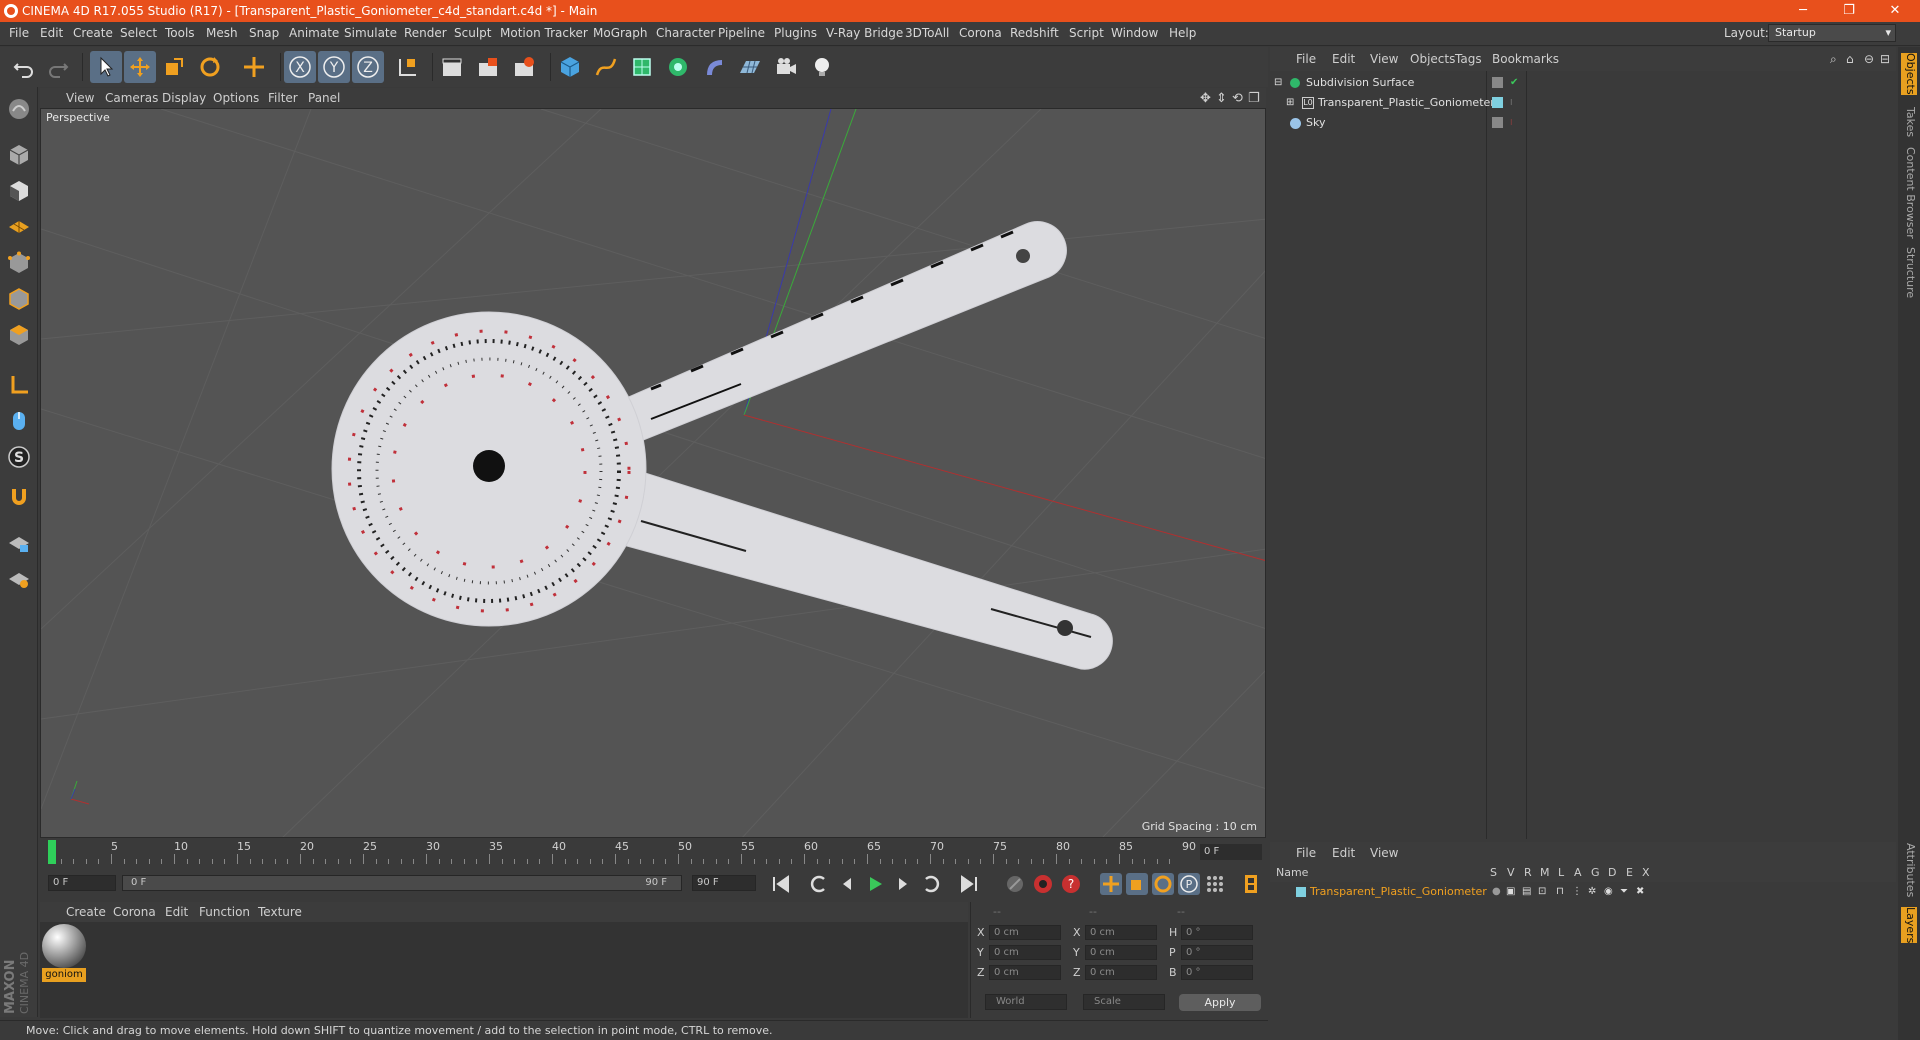 This screenshot has width=1920, height=1040. What do you see at coordinates (1231, 852) in the screenshot?
I see `current-frame-field: 0 F` at bounding box center [1231, 852].